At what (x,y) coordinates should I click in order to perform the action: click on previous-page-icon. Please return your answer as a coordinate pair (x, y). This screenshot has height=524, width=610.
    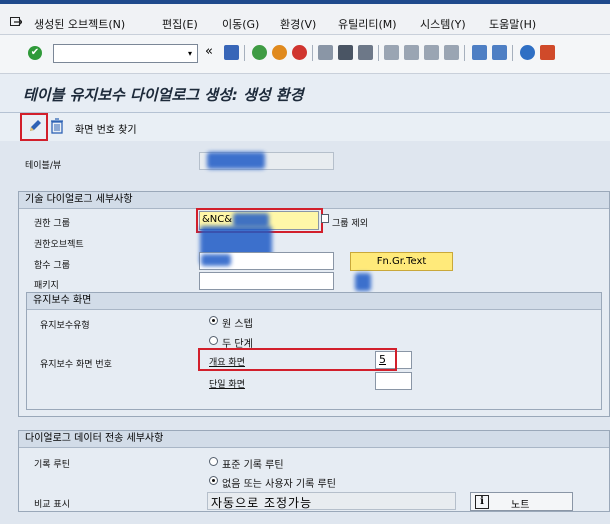
    Looking at the image, I should click on (411, 52).